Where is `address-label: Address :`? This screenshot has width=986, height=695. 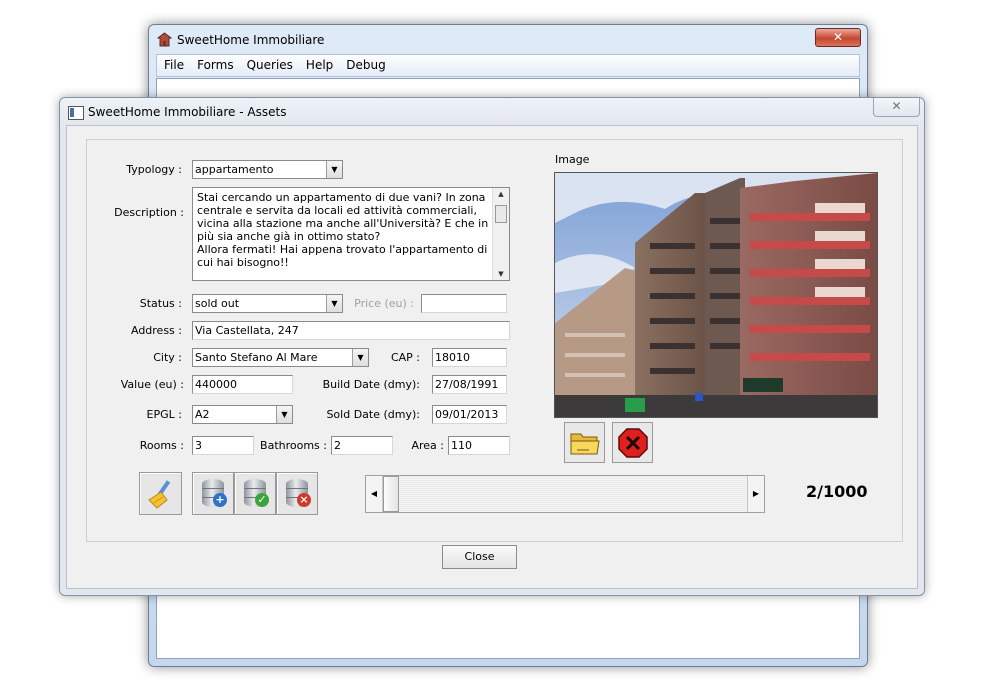 address-label: Address : is located at coordinates (156, 330).